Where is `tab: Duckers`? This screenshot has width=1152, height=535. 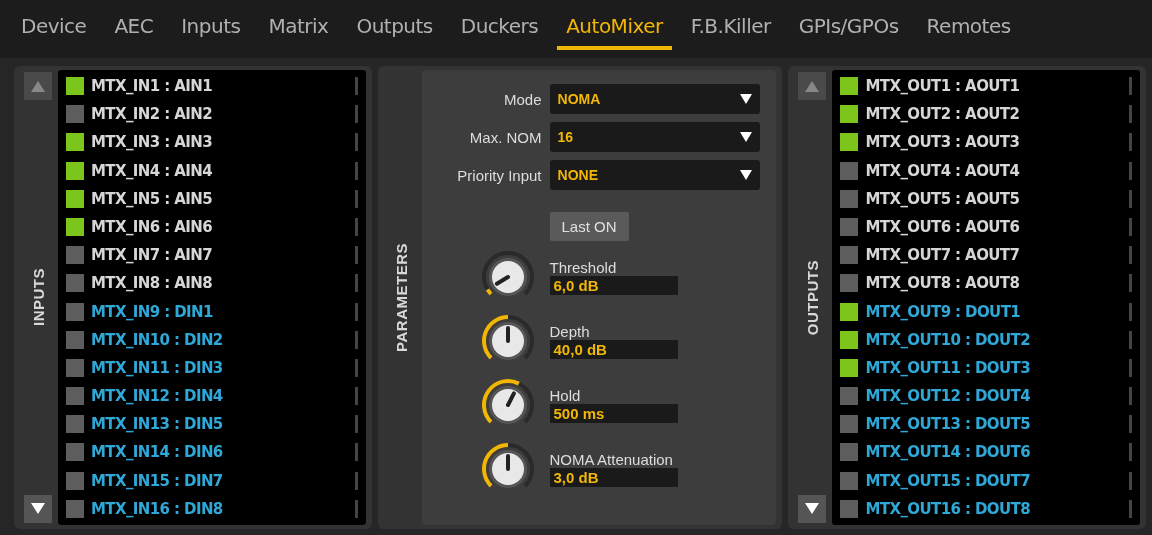 tab: Duckers is located at coordinates (499, 29).